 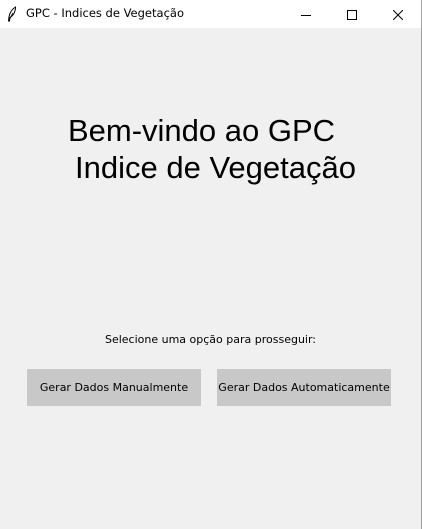 I want to click on welcome-heading-line2: Indice de Vegetação, so click(x=215, y=167).